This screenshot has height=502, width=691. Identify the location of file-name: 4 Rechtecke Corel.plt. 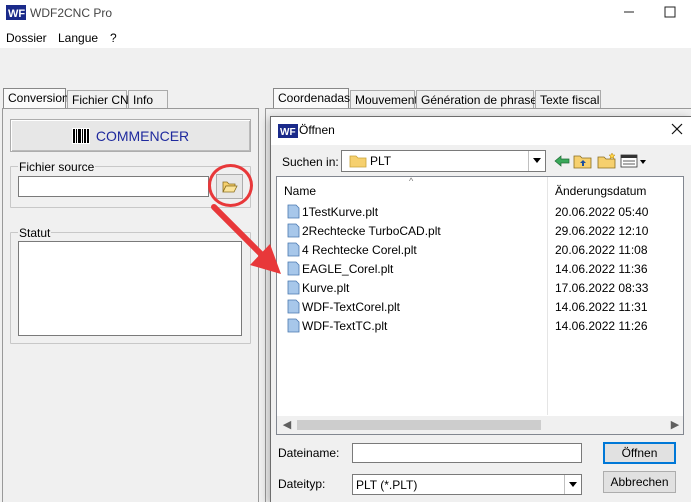
(359, 250).